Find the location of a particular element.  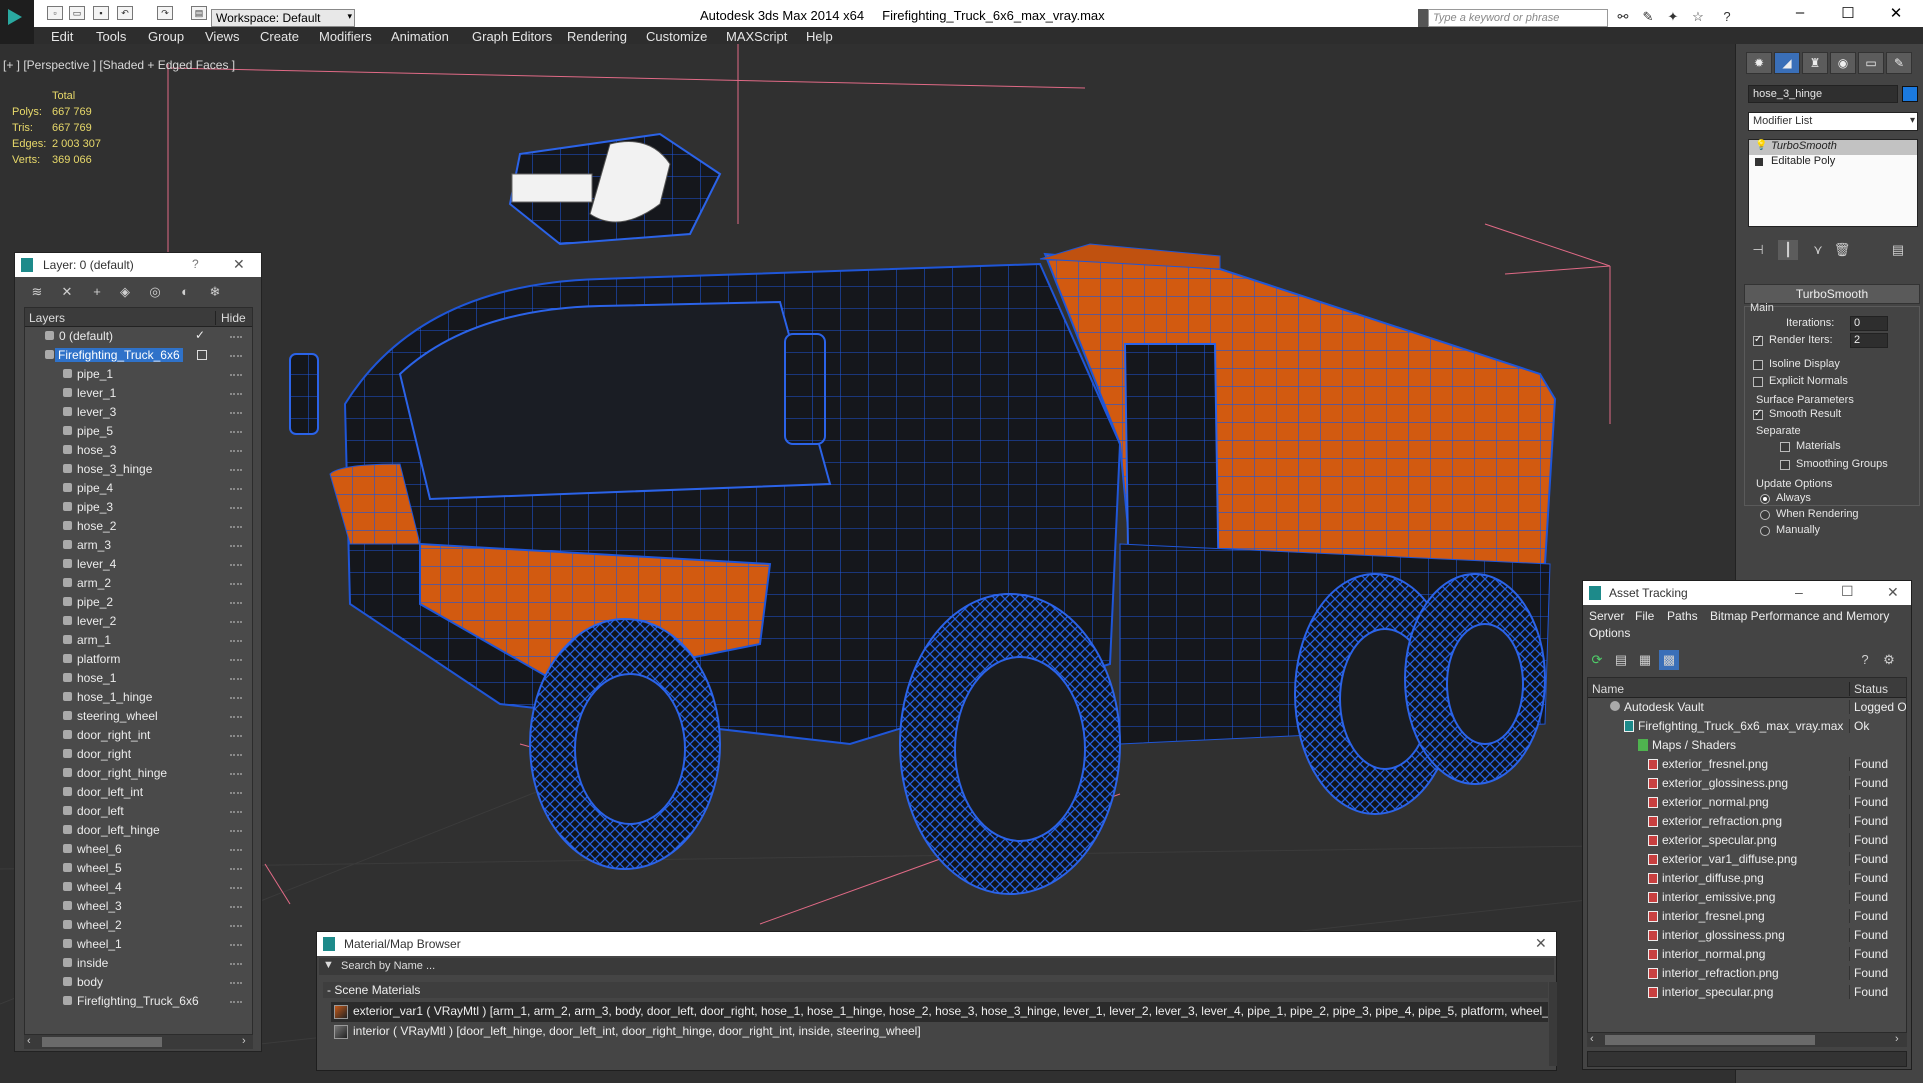

close-window-icon: ✕ is located at coordinates (1896, 14).